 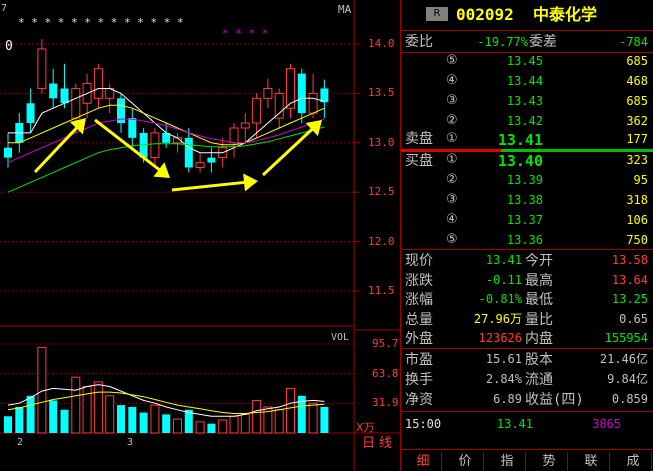 I want to click on left-price-fragment: 0, so click(x=9, y=46).